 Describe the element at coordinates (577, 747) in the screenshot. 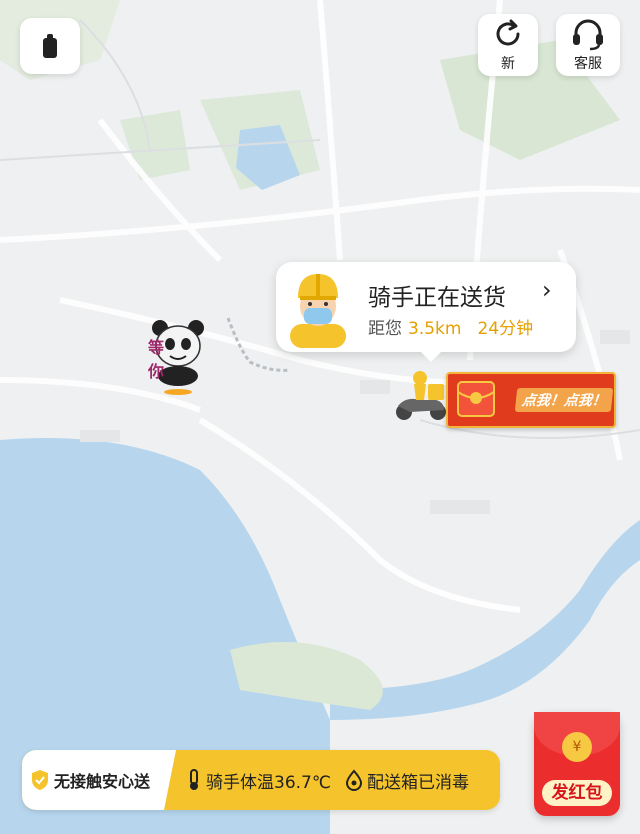

I see `coin-icon: ¥` at that location.